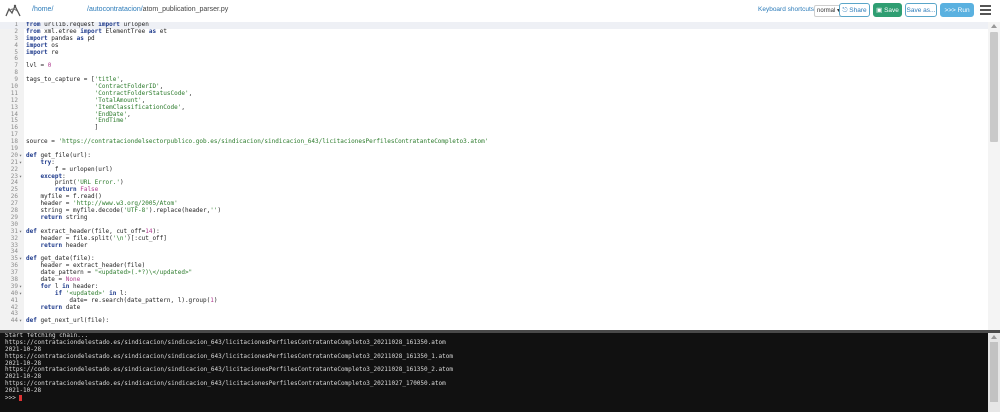 The image size is (1000, 412). What do you see at coordinates (880, 10) in the screenshot?
I see `save-icon: ▣` at bounding box center [880, 10].